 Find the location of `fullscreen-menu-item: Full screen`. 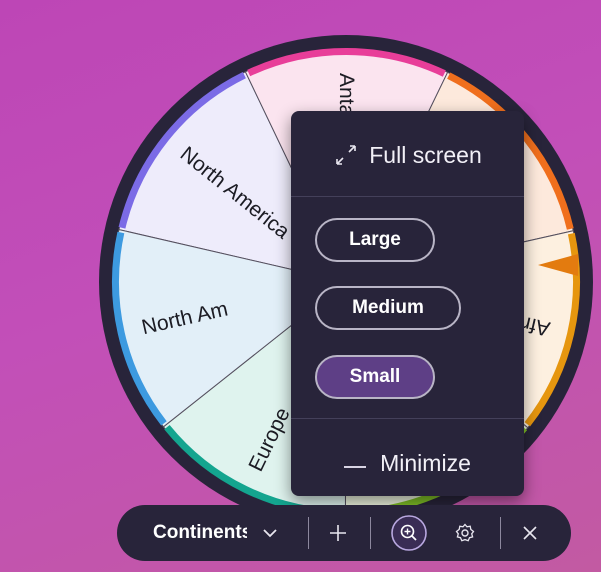

fullscreen-menu-item: Full screen is located at coordinates (407, 155).